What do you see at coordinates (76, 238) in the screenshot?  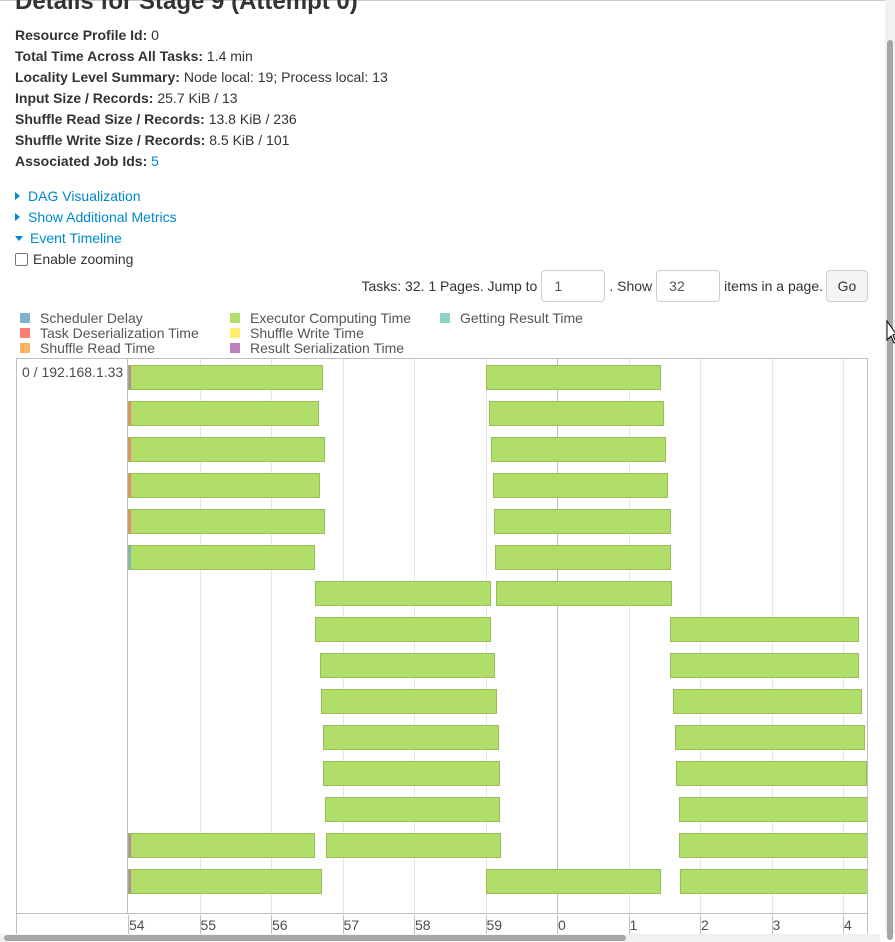 I see `expander-label: Event Timeline` at bounding box center [76, 238].